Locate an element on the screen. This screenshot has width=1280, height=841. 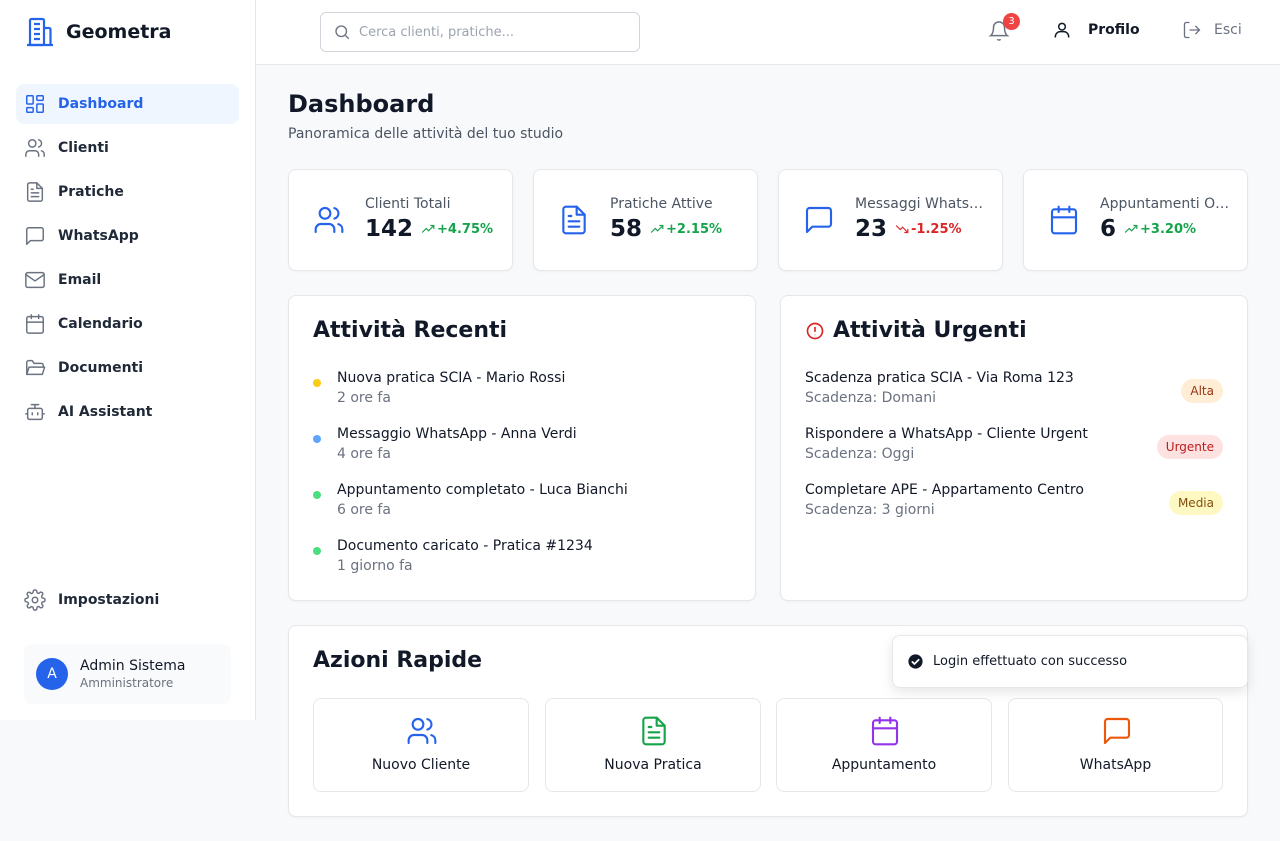
sidebar-item-label: Impostazioni is located at coordinates (109, 600).